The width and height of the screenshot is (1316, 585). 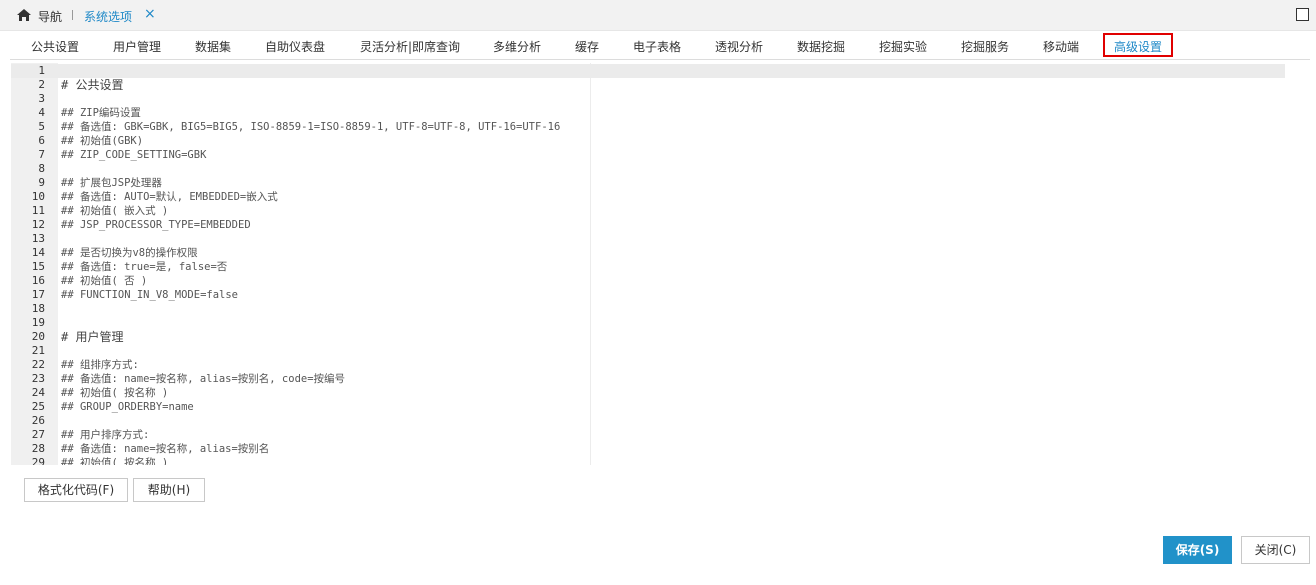 What do you see at coordinates (41, 70) in the screenshot?
I see `line-number: 1` at bounding box center [41, 70].